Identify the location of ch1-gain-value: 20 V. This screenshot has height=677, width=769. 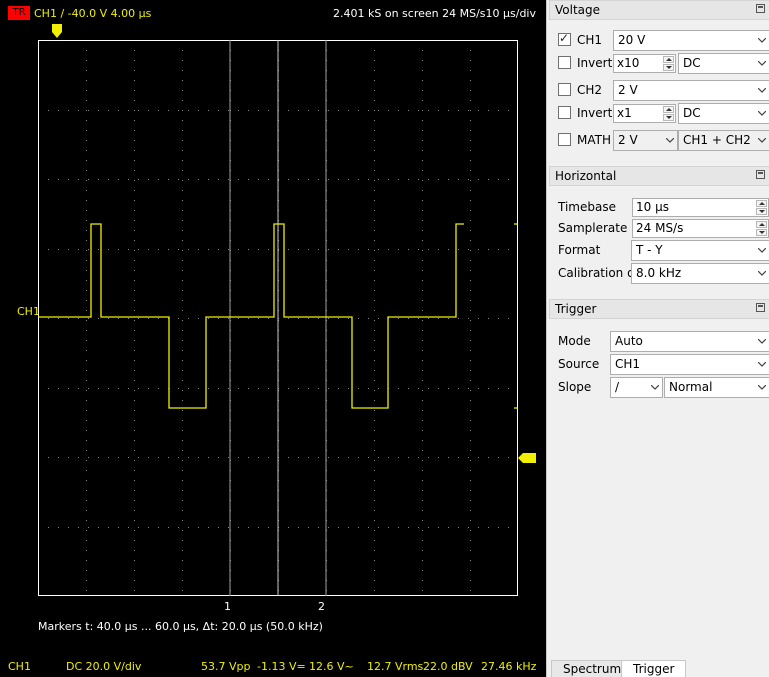
(632, 40).